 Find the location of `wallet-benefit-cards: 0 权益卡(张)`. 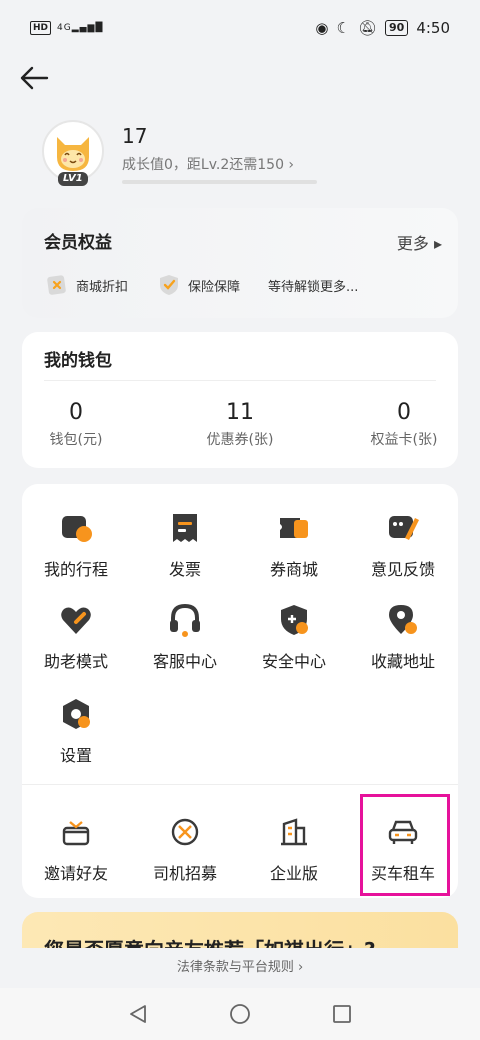

wallet-benefit-cards: 0 权益卡(张) is located at coordinates (404, 424).